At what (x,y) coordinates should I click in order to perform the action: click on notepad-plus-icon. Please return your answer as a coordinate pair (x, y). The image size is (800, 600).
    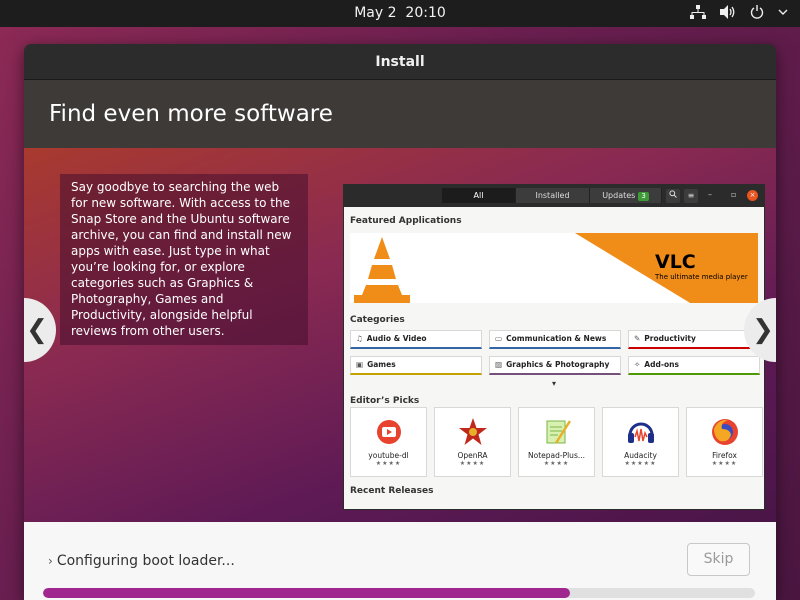
    Looking at the image, I should click on (557, 432).